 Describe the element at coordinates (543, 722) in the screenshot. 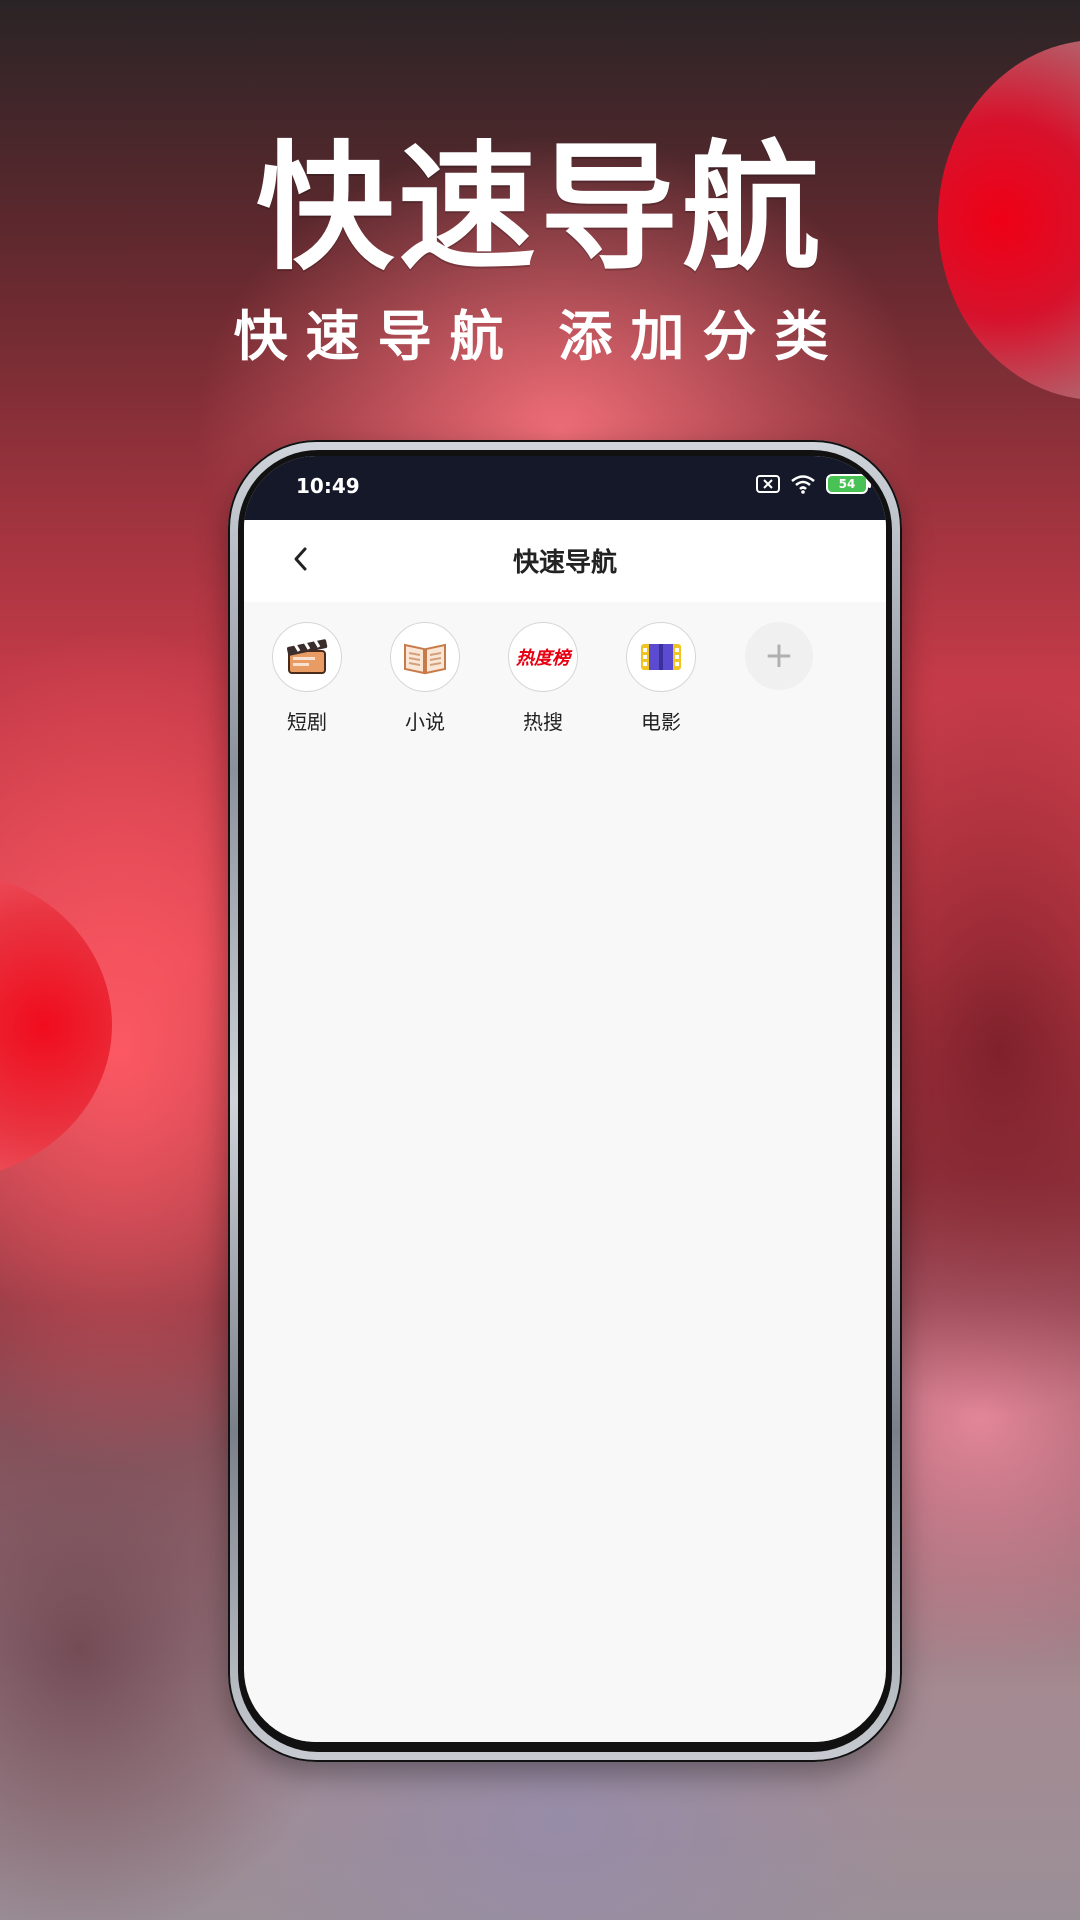

I see `nav-label: 热搜` at that location.